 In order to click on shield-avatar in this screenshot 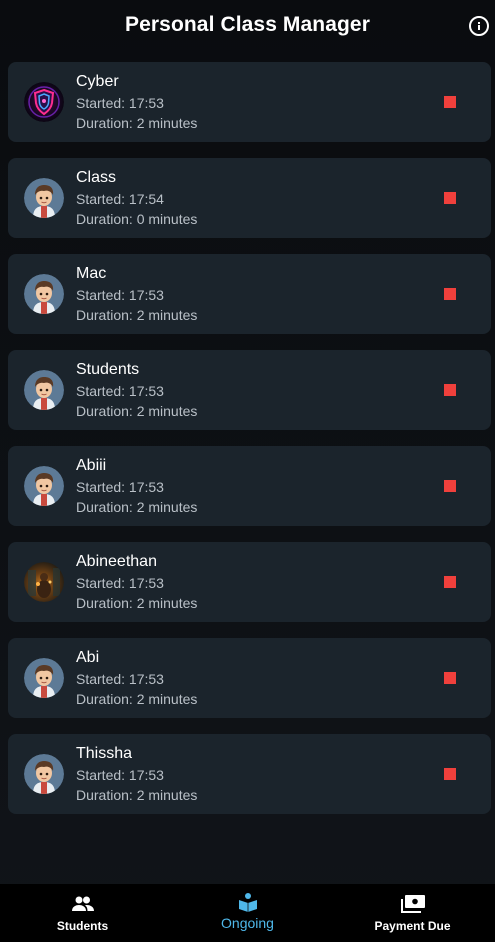, I will do `click(44, 102)`.